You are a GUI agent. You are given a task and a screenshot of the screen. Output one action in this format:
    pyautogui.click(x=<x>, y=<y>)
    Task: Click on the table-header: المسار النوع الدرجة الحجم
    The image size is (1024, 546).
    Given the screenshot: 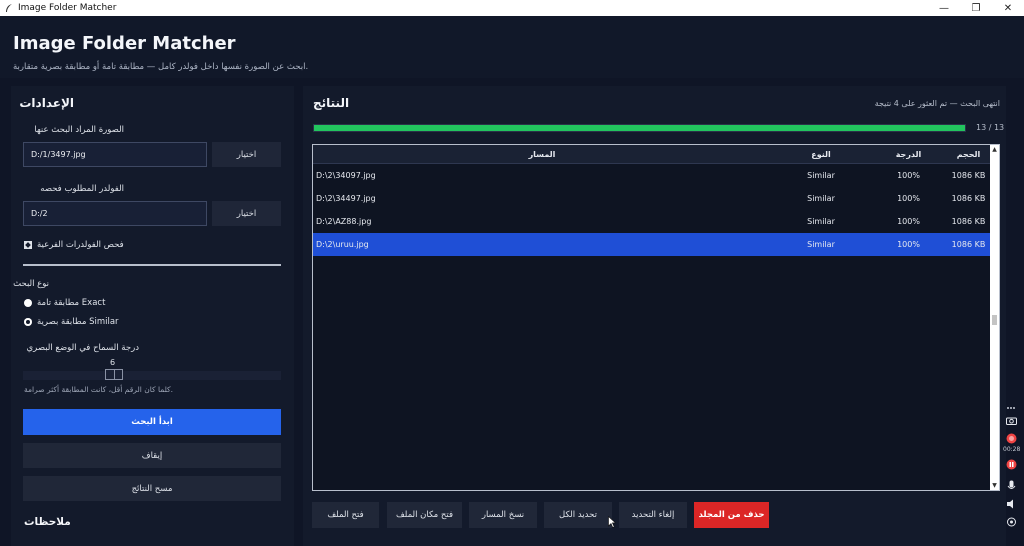 What is the action you would take?
    pyautogui.click(x=656, y=154)
    